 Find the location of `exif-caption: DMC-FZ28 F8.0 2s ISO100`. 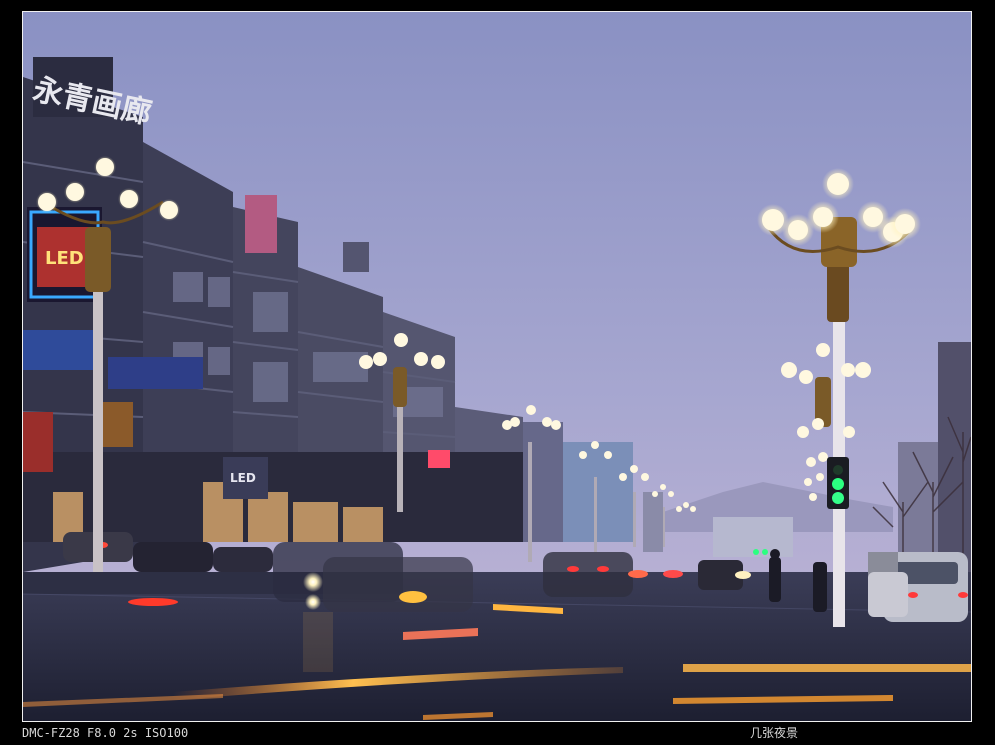

exif-caption: DMC-FZ28 F8.0 2s ISO100 is located at coordinates (105, 733).